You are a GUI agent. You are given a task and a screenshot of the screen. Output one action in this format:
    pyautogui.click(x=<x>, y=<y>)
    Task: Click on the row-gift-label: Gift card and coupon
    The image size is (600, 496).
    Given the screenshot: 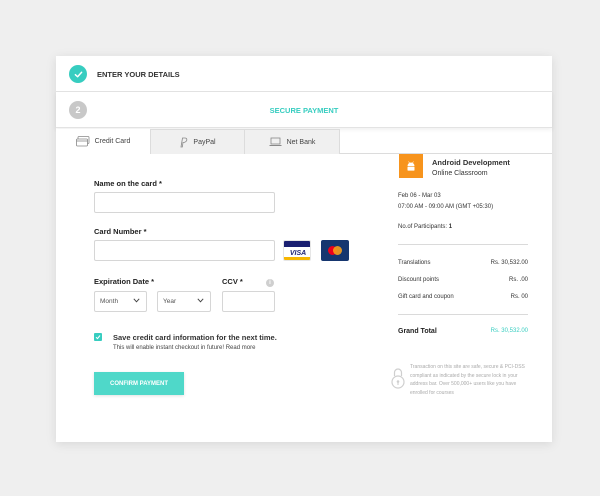 What is the action you would take?
    pyautogui.click(x=426, y=297)
    